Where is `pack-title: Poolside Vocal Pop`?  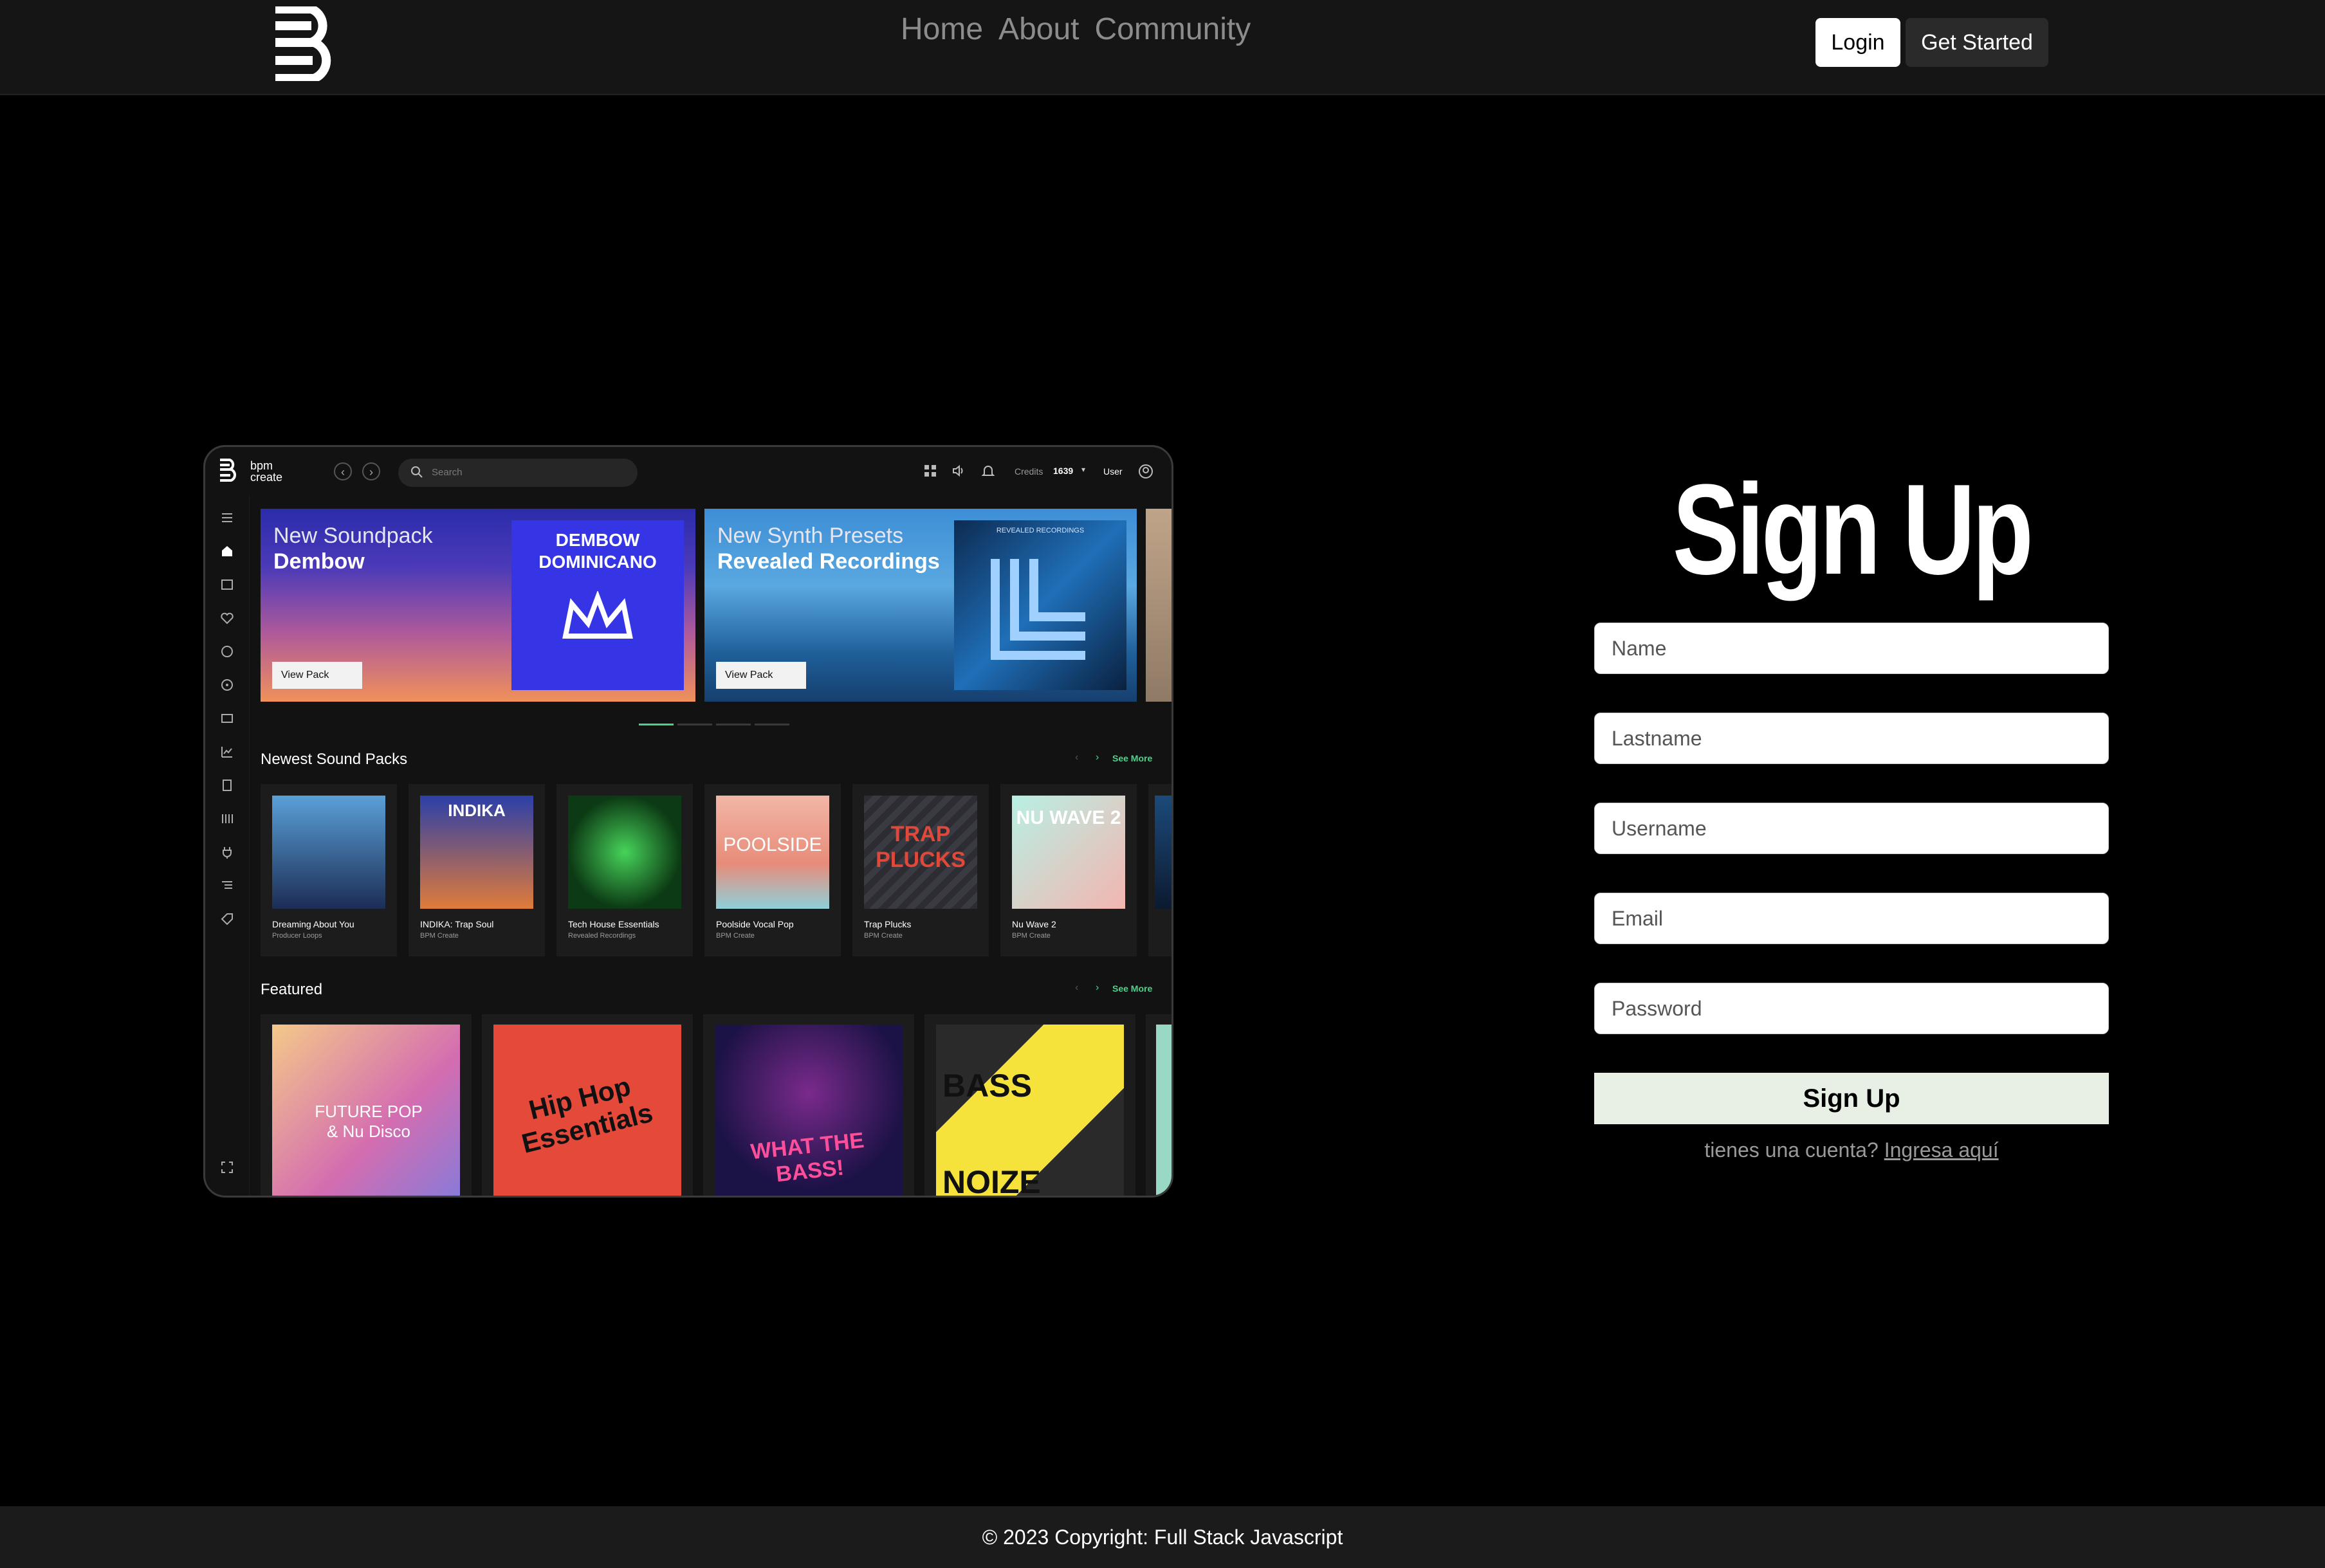 pack-title: Poolside Vocal Pop is located at coordinates (755, 924).